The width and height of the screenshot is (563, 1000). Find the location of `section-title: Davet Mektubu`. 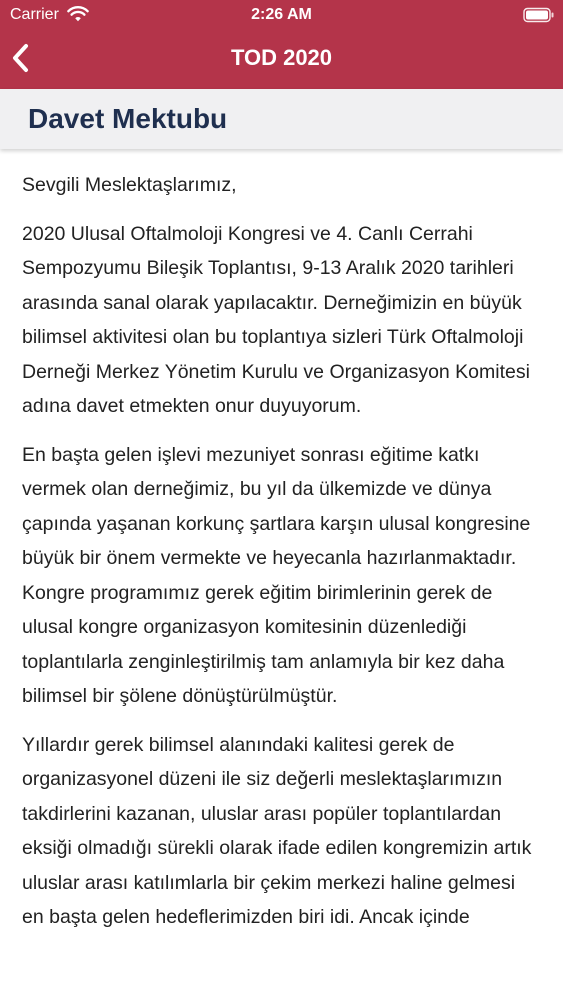

section-title: Davet Mektubu is located at coordinates (128, 118).